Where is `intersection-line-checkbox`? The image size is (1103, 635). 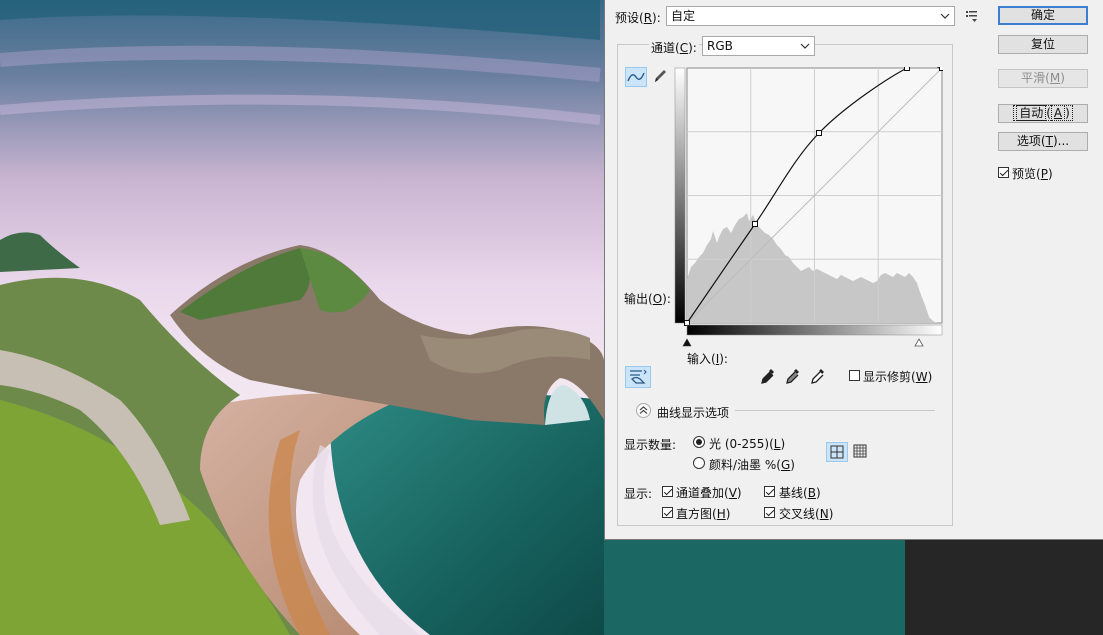
intersection-line-checkbox is located at coordinates (769, 512).